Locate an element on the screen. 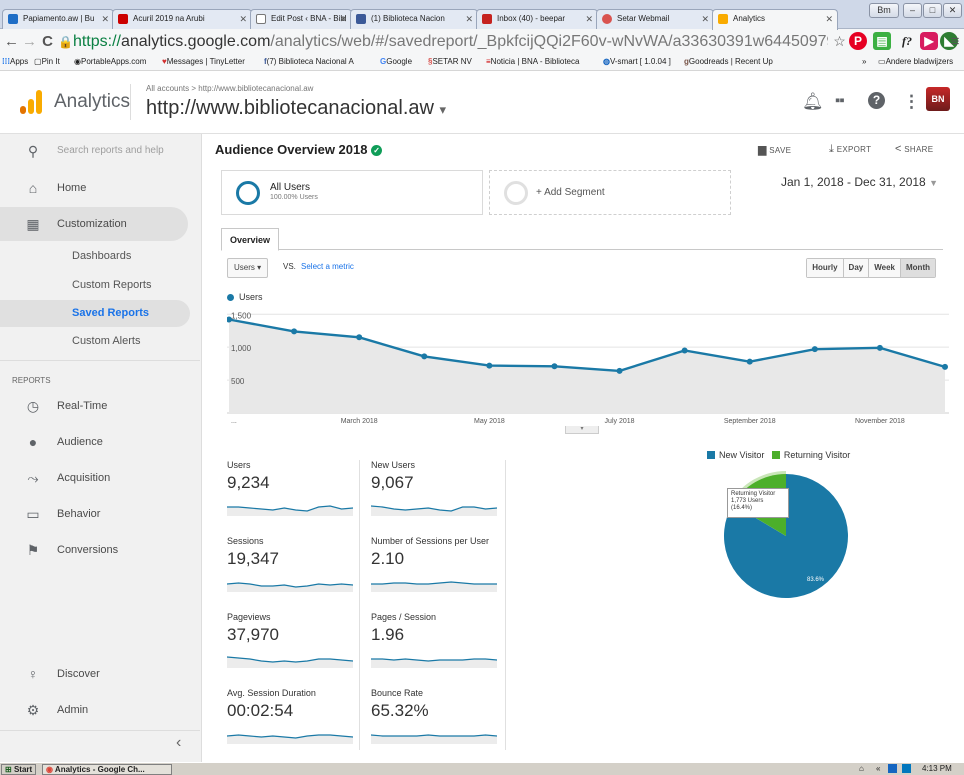  forward-icon: → is located at coordinates (29, 41).